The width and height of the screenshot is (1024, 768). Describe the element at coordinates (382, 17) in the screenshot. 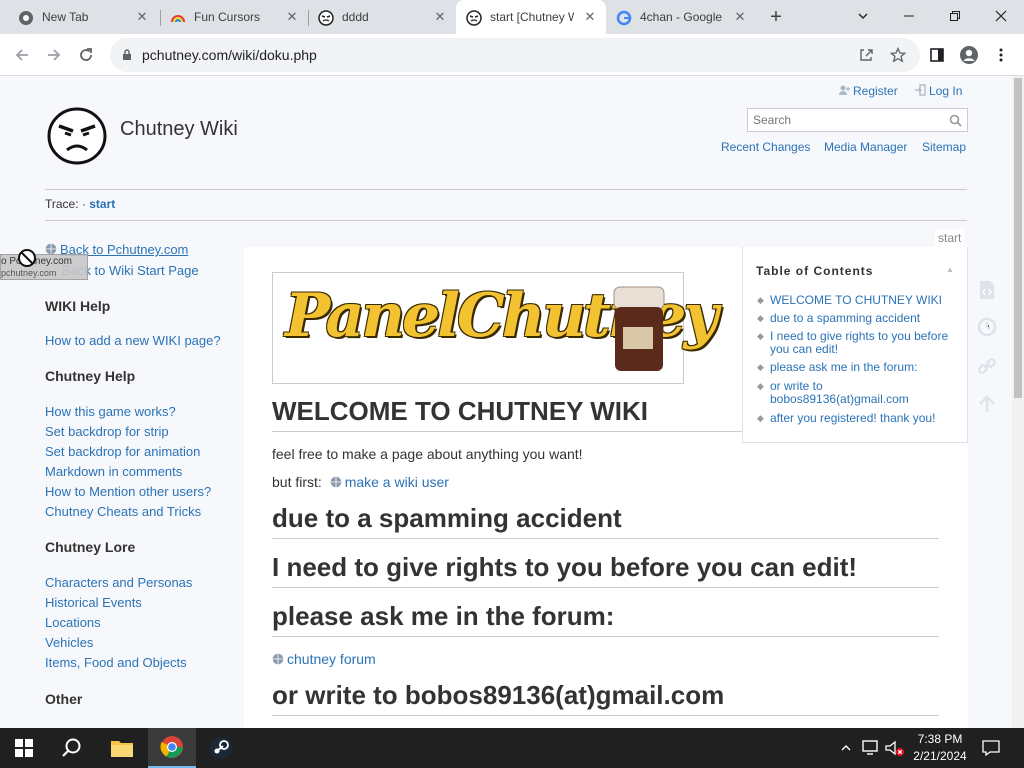

I see `tab-dddd: dddd ✕` at that location.